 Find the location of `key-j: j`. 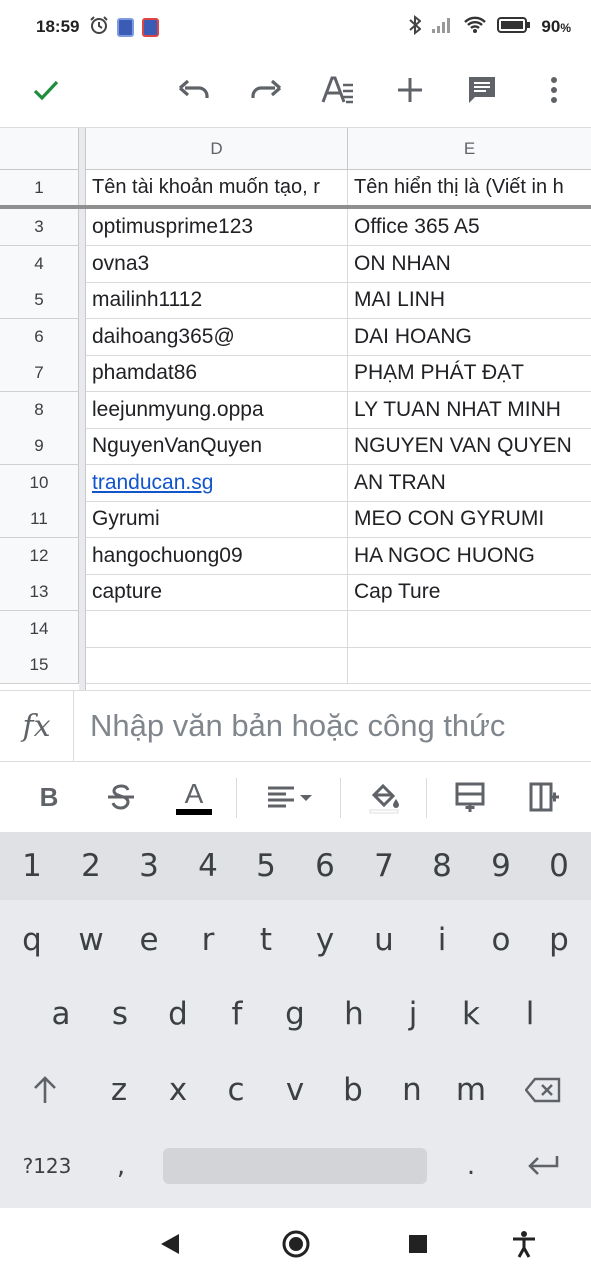

key-j: j is located at coordinates (413, 1014).